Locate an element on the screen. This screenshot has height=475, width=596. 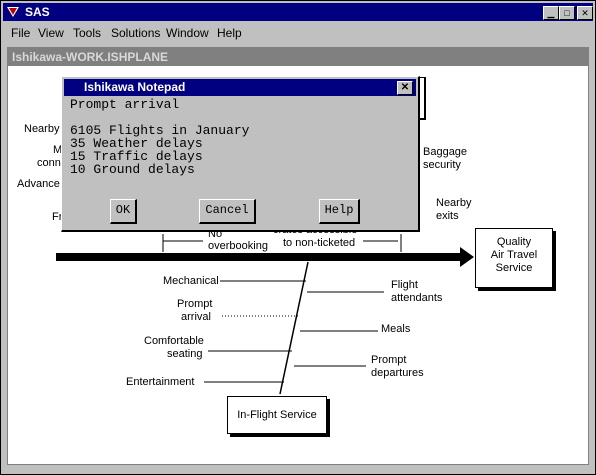
cause-nearby-exits-2: exits is located at coordinates (447, 216).